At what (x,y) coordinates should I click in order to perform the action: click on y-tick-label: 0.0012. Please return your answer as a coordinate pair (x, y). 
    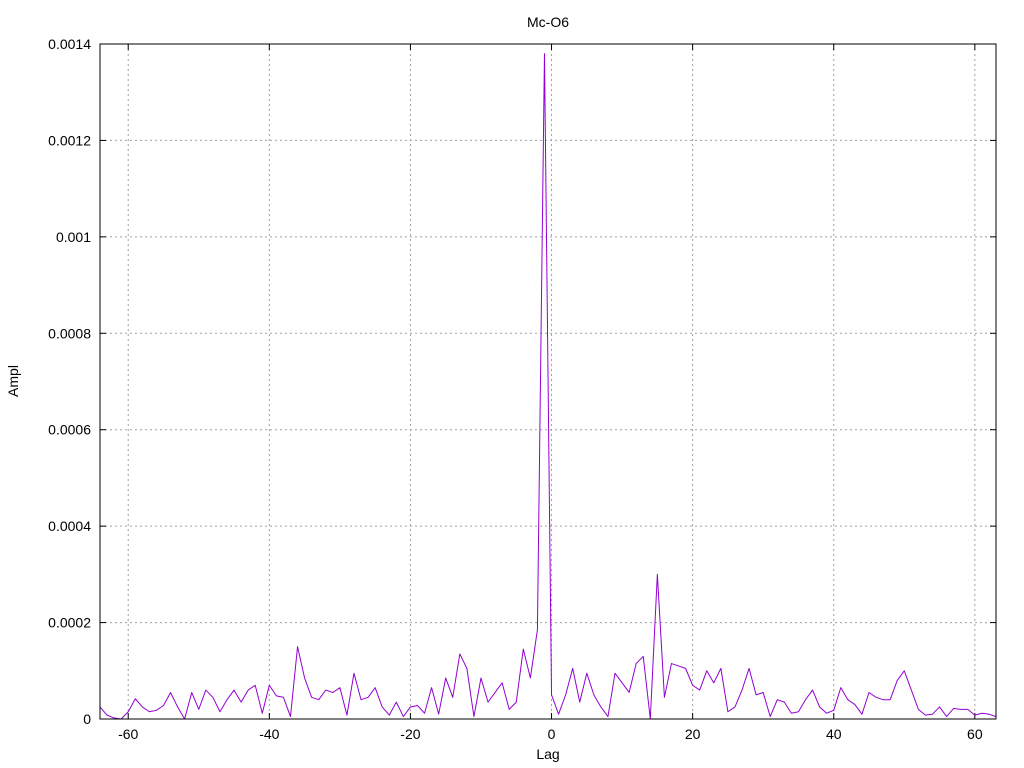
    Looking at the image, I should click on (69, 140).